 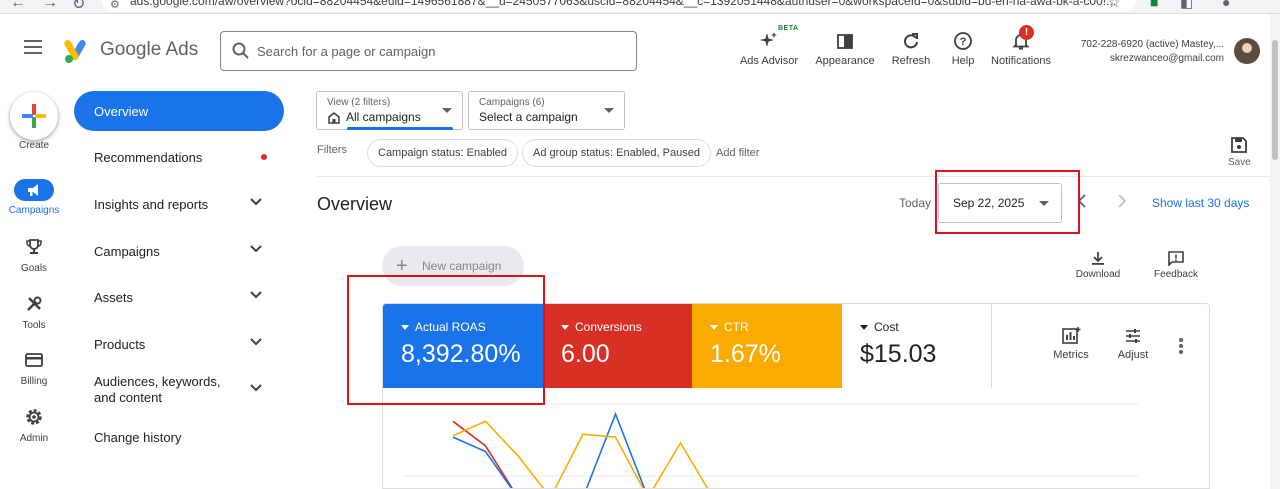 What do you see at coordinates (34, 268) in the screenshot?
I see `rail-goals-label: Goals` at bounding box center [34, 268].